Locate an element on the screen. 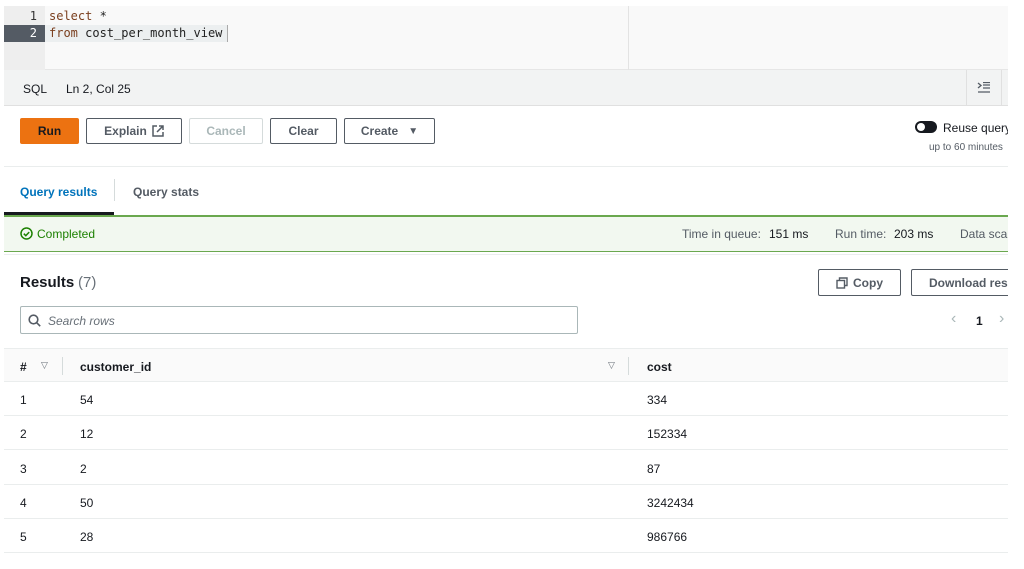 This screenshot has width=1024, height=569. format-button is located at coordinates (984, 87).